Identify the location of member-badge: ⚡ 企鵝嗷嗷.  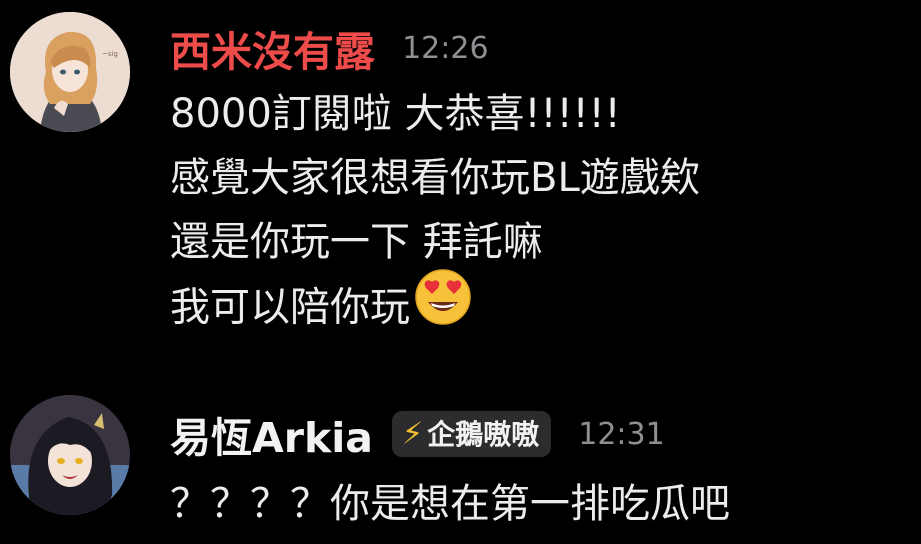
(472, 434).